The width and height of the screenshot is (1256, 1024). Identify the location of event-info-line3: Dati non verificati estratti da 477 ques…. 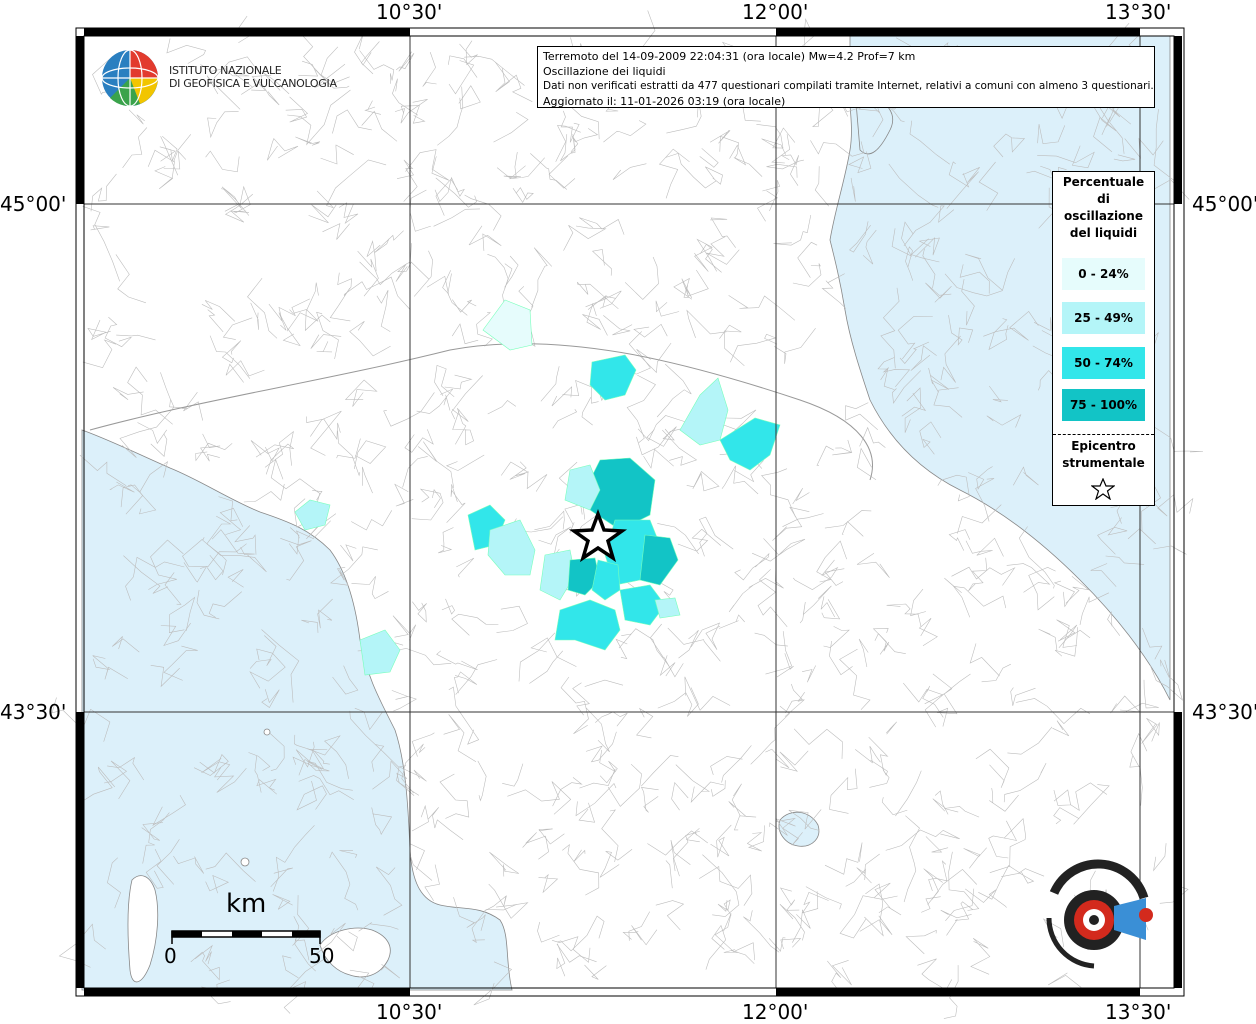
(848, 86).